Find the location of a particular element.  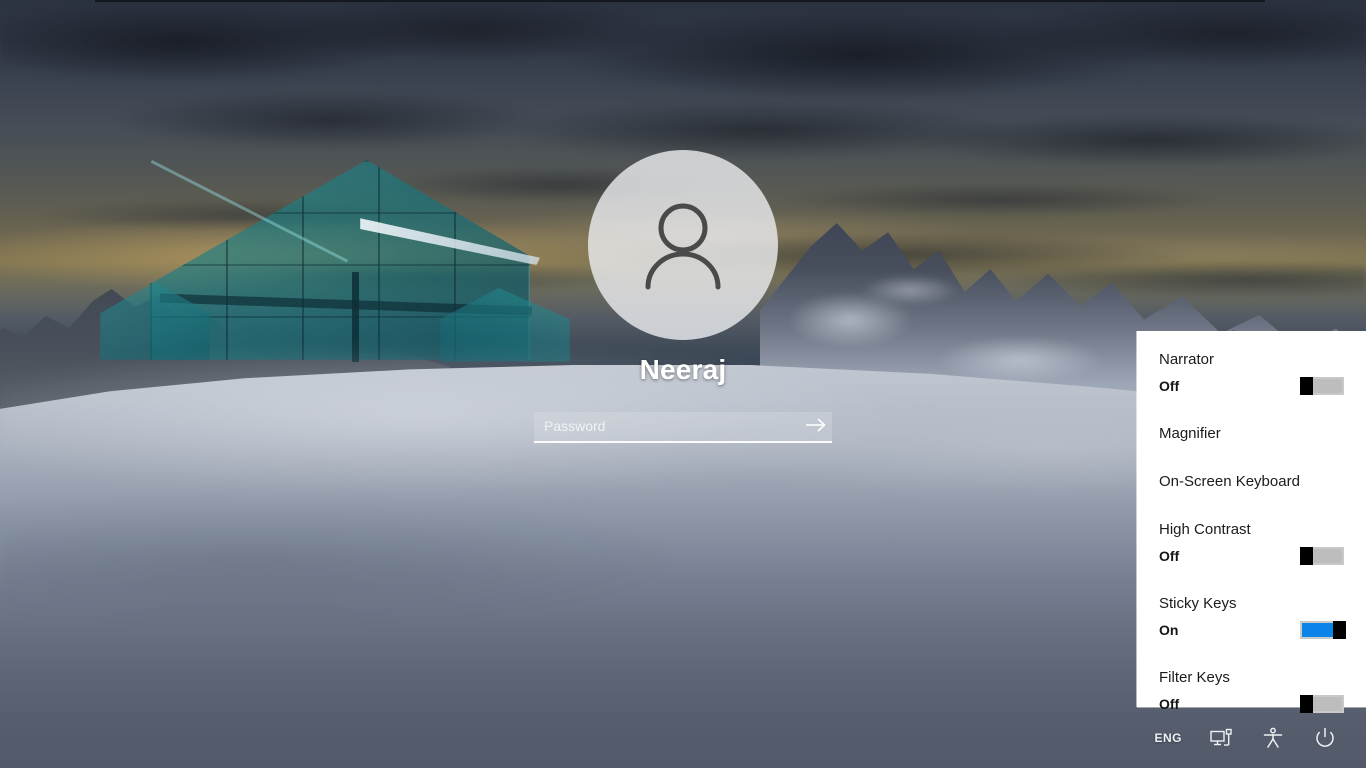

sticky-keys-toggle is located at coordinates (1323, 630).